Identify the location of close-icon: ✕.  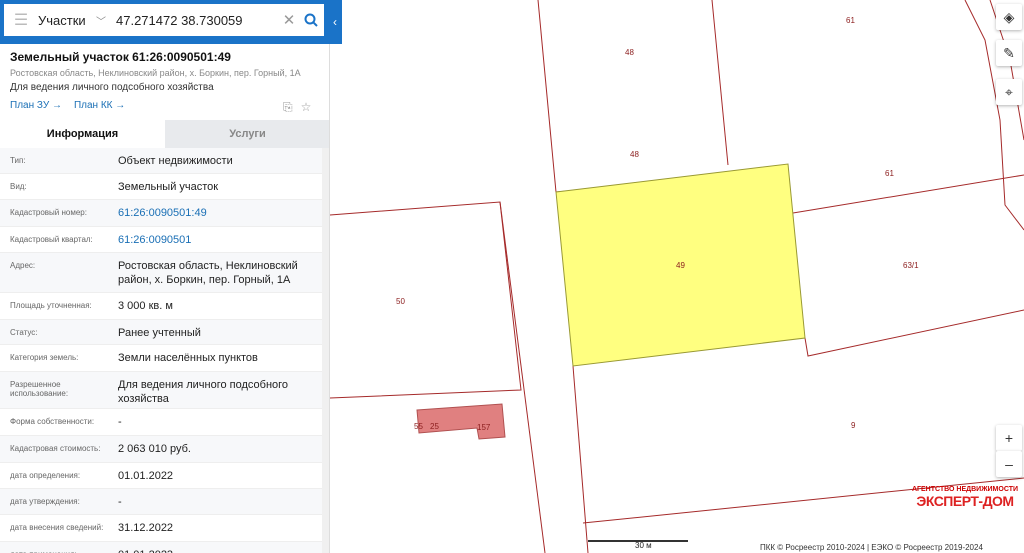
(289, 20).